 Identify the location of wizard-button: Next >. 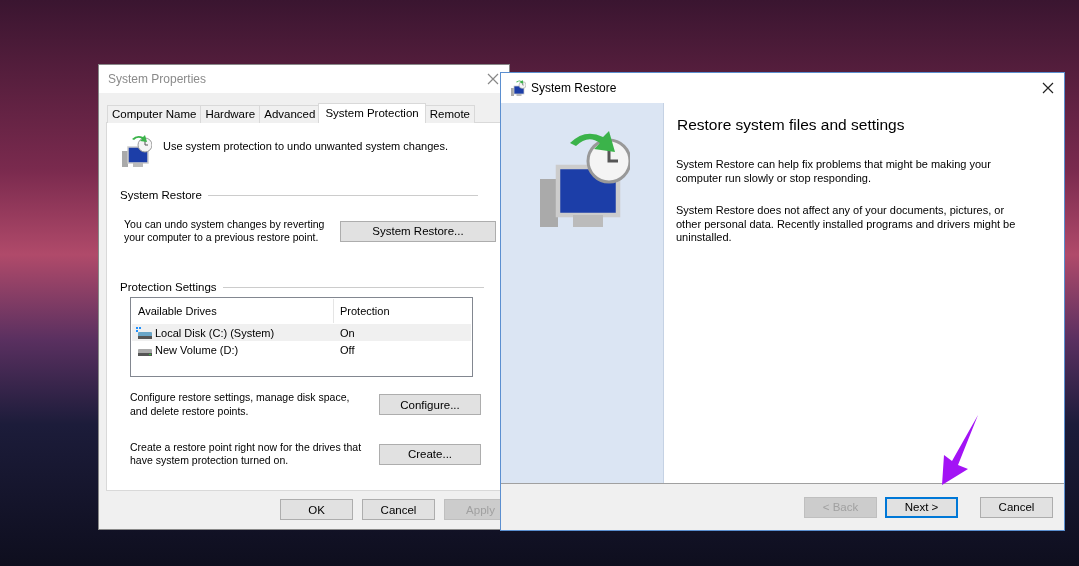
(921, 507).